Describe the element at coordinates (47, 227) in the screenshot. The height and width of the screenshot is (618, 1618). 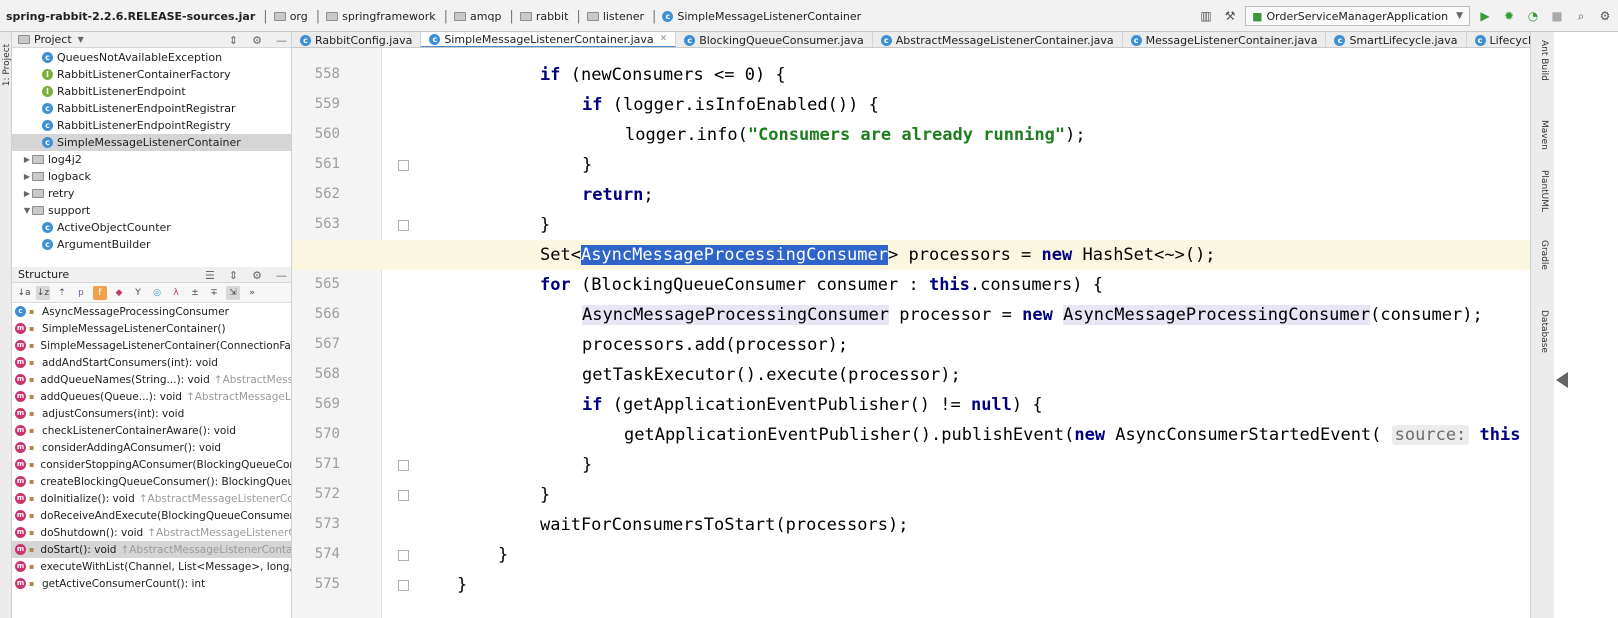
I see `class-icon: c` at that location.